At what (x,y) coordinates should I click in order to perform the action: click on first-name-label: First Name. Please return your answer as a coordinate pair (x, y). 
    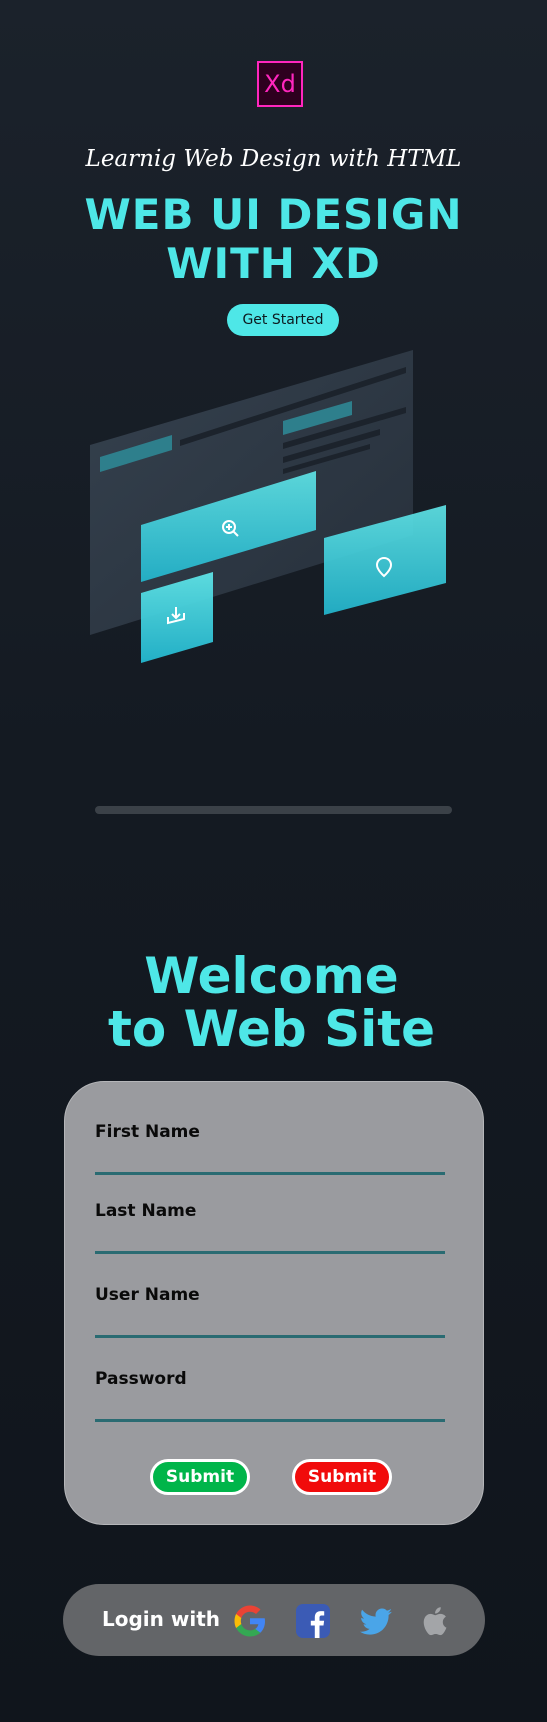
    Looking at the image, I should click on (147, 1132).